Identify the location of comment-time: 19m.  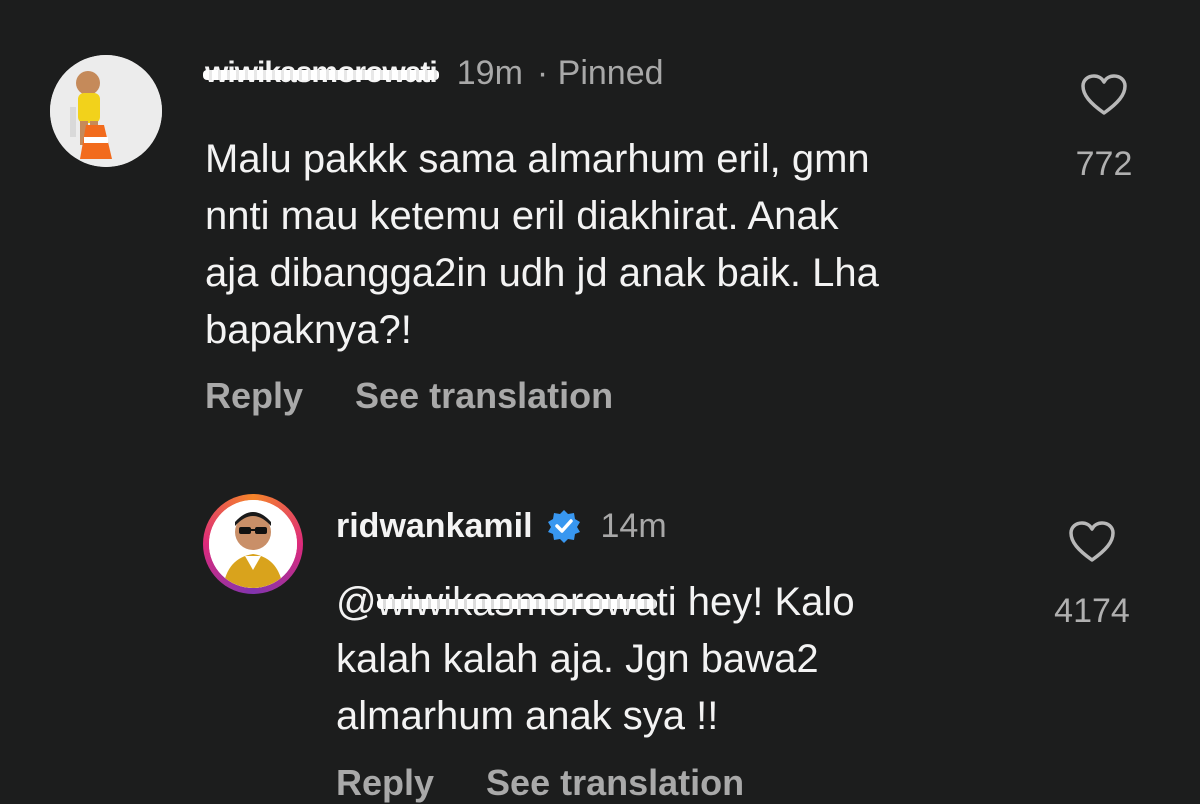
(489, 72).